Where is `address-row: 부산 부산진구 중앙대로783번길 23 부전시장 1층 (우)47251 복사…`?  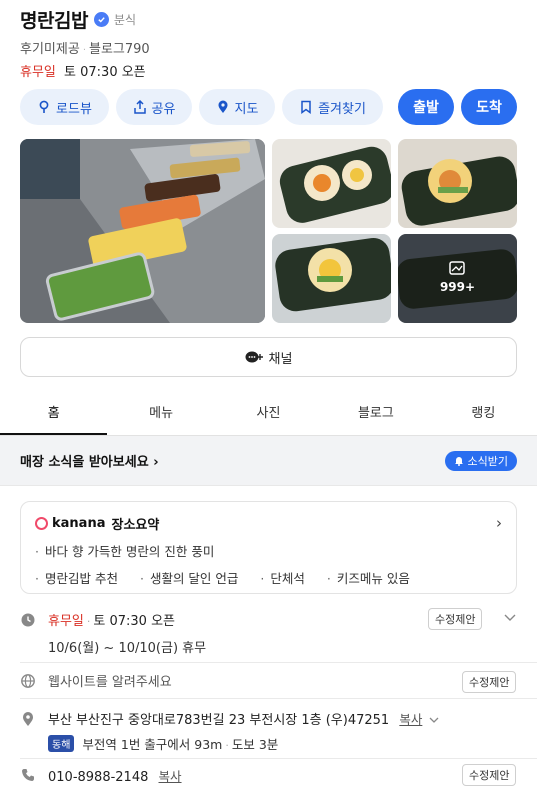
address-row: 부산 부산진구 중앙대로783번길 23 부전시장 1층 (우)47251 복사… is located at coordinates (268, 732).